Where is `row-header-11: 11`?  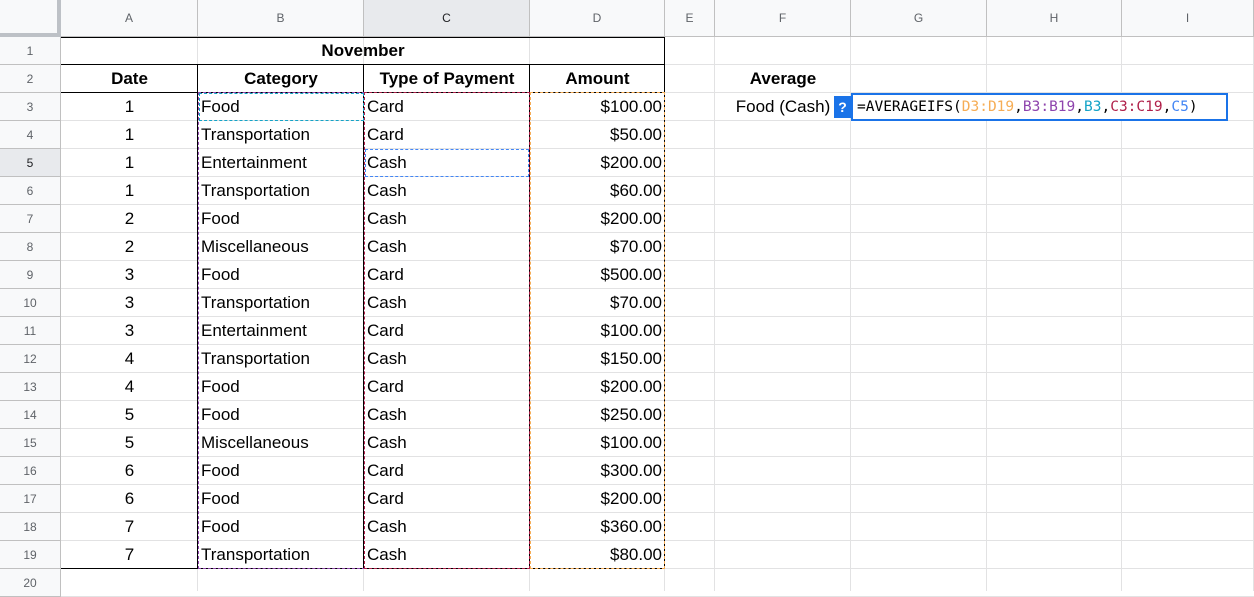
row-header-11: 11 is located at coordinates (30, 331).